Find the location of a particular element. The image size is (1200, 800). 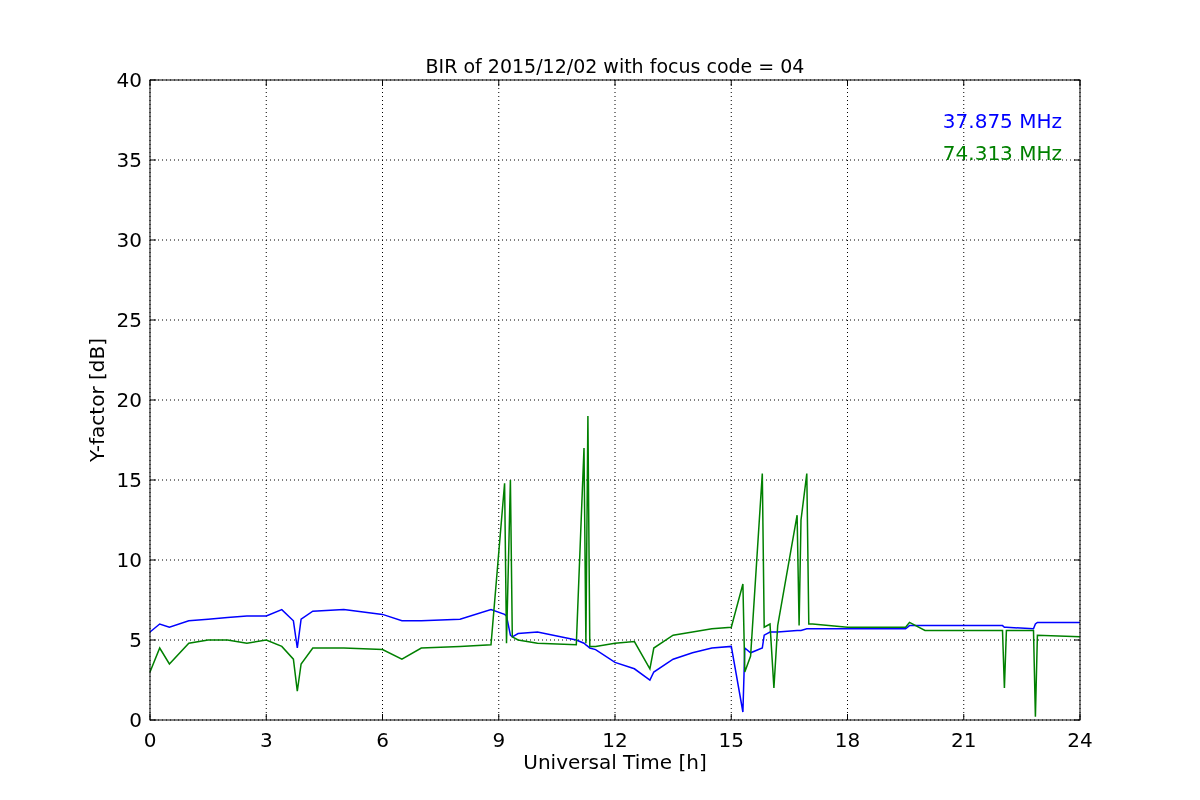

y-tick-label: 40 is located at coordinates (129, 80).